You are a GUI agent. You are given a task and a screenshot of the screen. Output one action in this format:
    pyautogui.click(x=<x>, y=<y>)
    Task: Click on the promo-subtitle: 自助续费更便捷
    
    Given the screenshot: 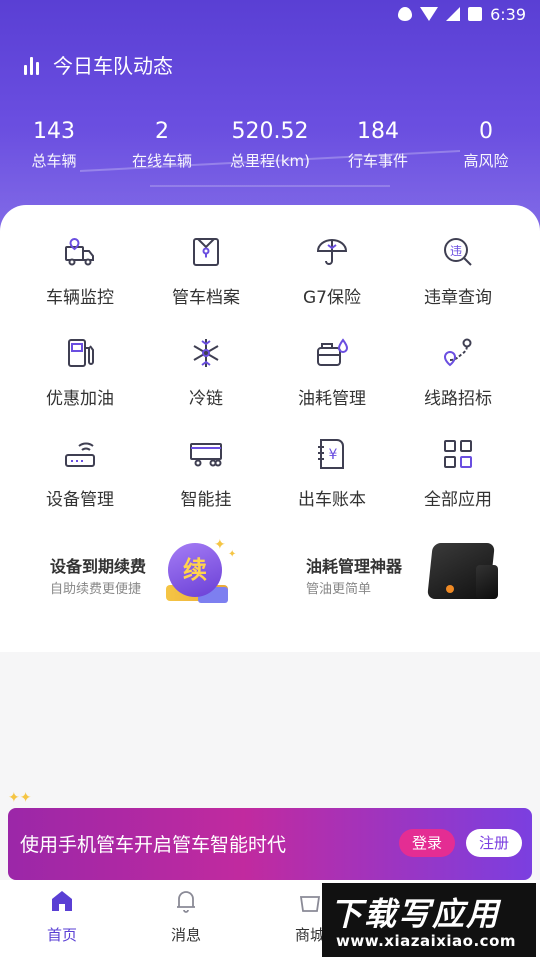 What is the action you would take?
    pyautogui.click(x=96, y=589)
    